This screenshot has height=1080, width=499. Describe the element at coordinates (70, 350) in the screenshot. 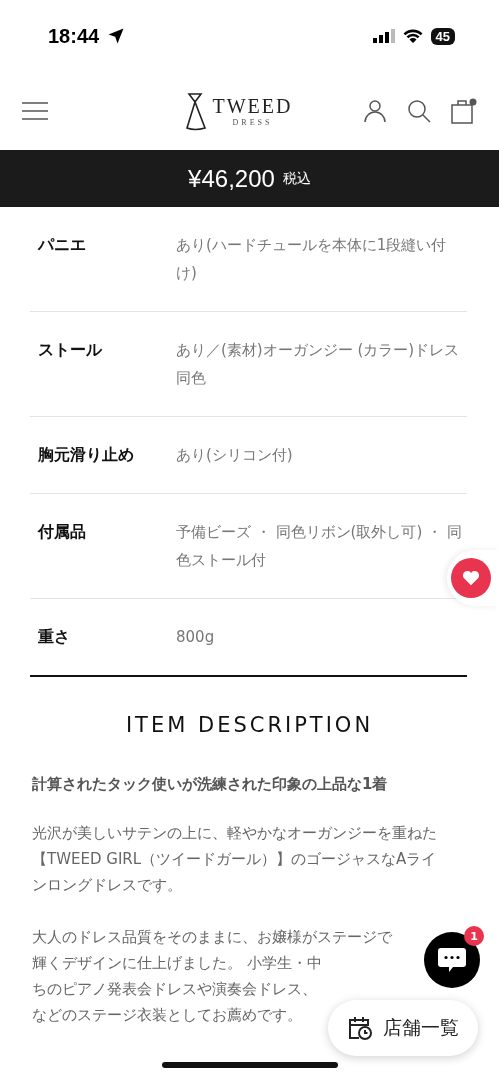

I see `spec-label: ストール` at that location.